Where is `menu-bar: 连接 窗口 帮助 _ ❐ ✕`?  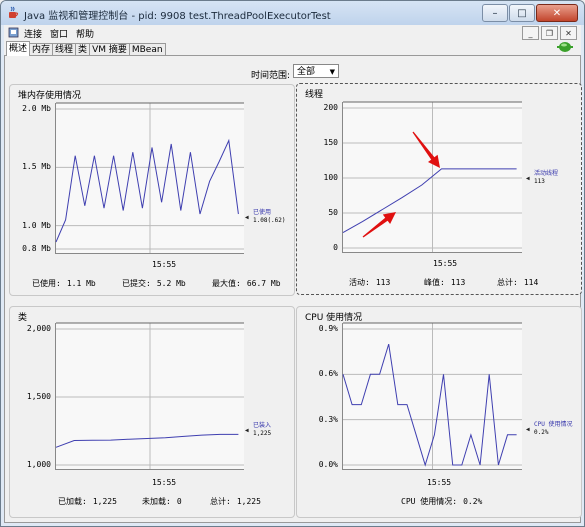
menu-bar: 连接 窗口 帮助 _ ❐ ✕ is located at coordinates (292, 33).